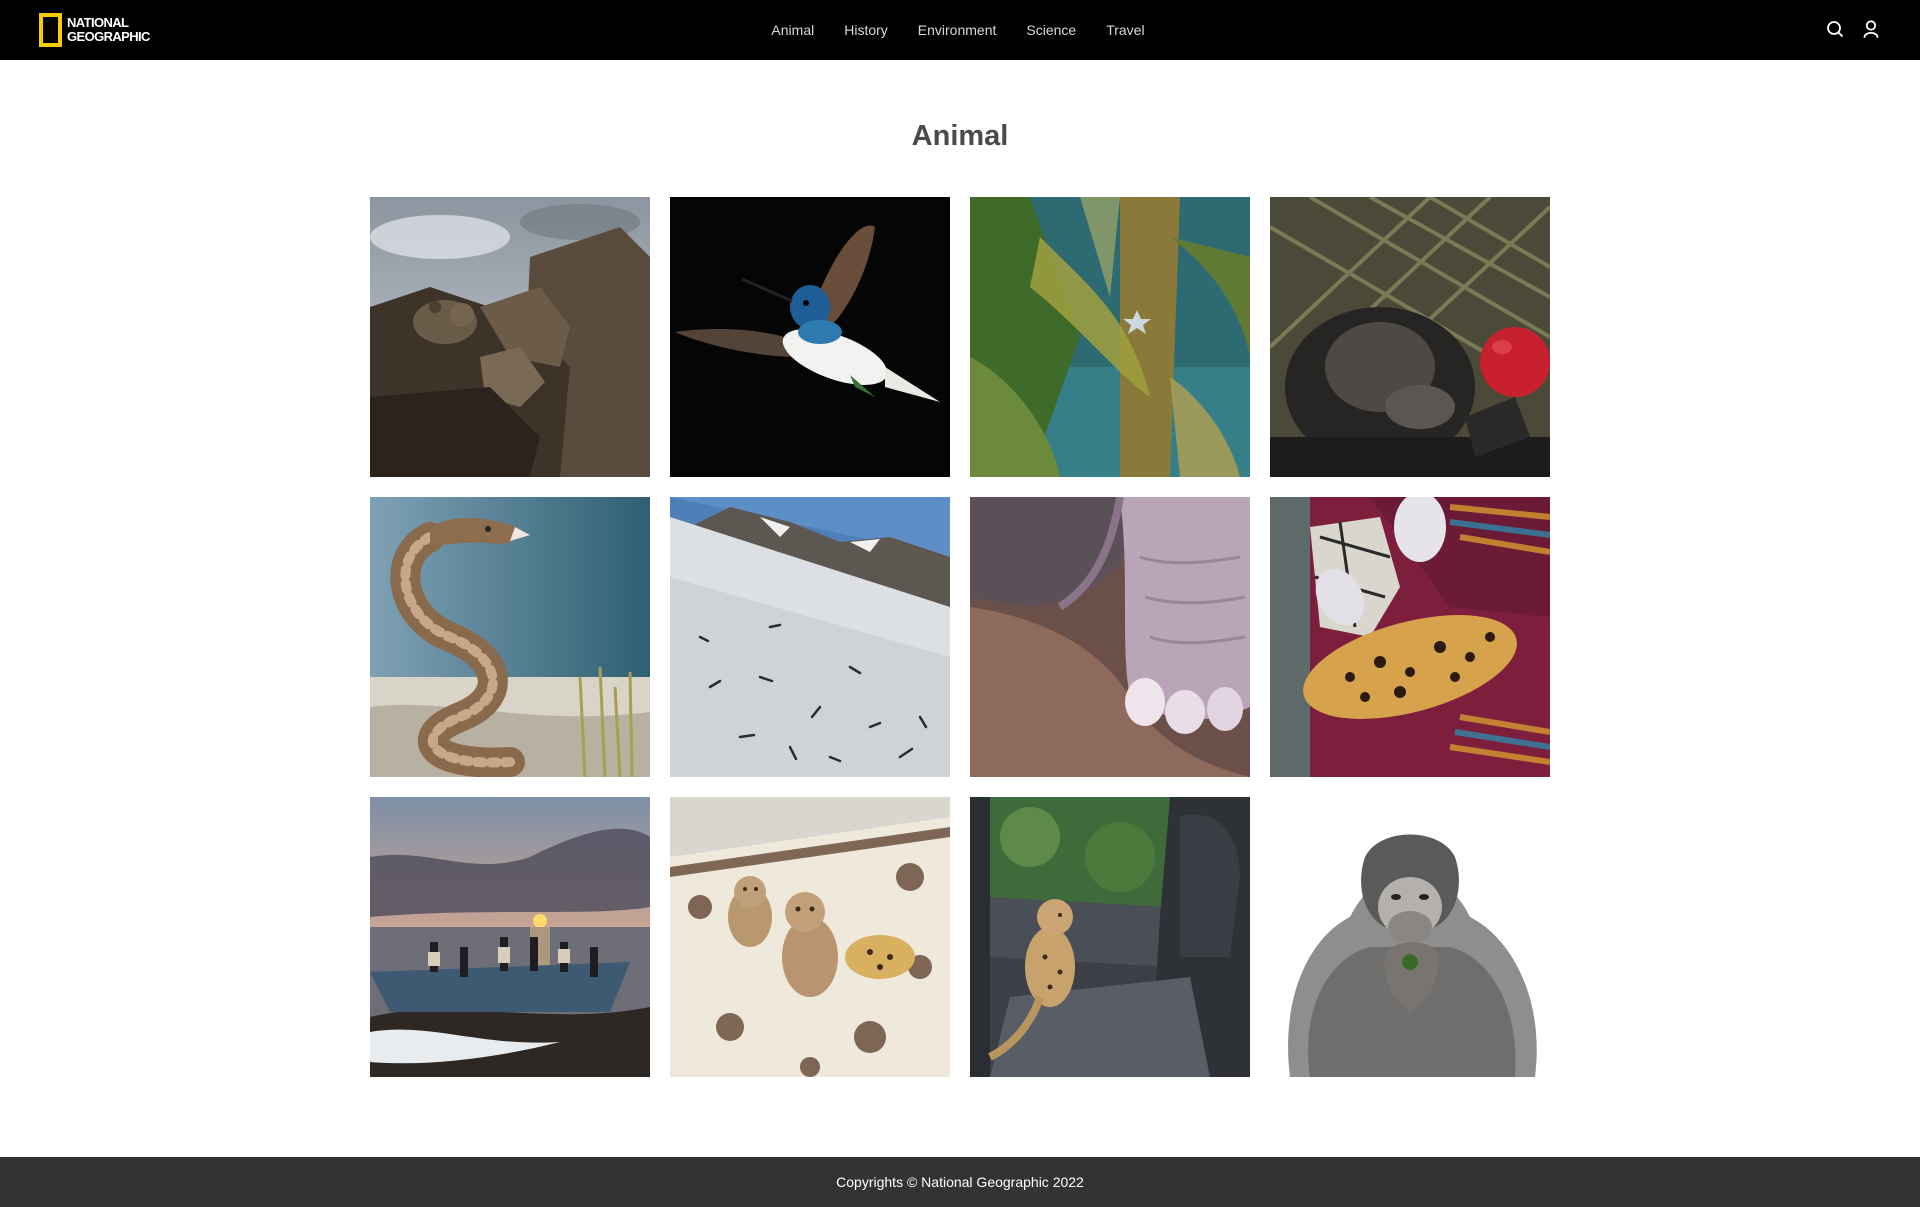 This screenshot has height=1207, width=1920. What do you see at coordinates (1051, 30) in the screenshot?
I see `nav-item-science: Science` at bounding box center [1051, 30].